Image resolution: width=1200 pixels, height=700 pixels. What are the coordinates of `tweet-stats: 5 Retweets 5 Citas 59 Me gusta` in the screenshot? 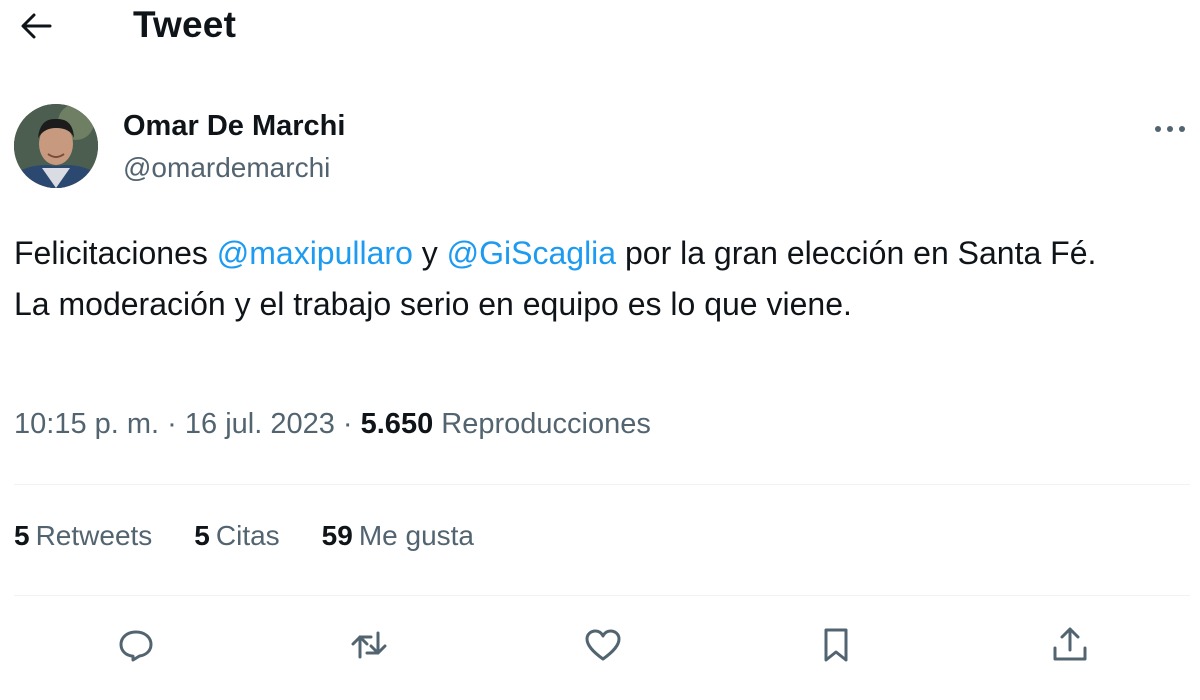 It's located at (244, 536).